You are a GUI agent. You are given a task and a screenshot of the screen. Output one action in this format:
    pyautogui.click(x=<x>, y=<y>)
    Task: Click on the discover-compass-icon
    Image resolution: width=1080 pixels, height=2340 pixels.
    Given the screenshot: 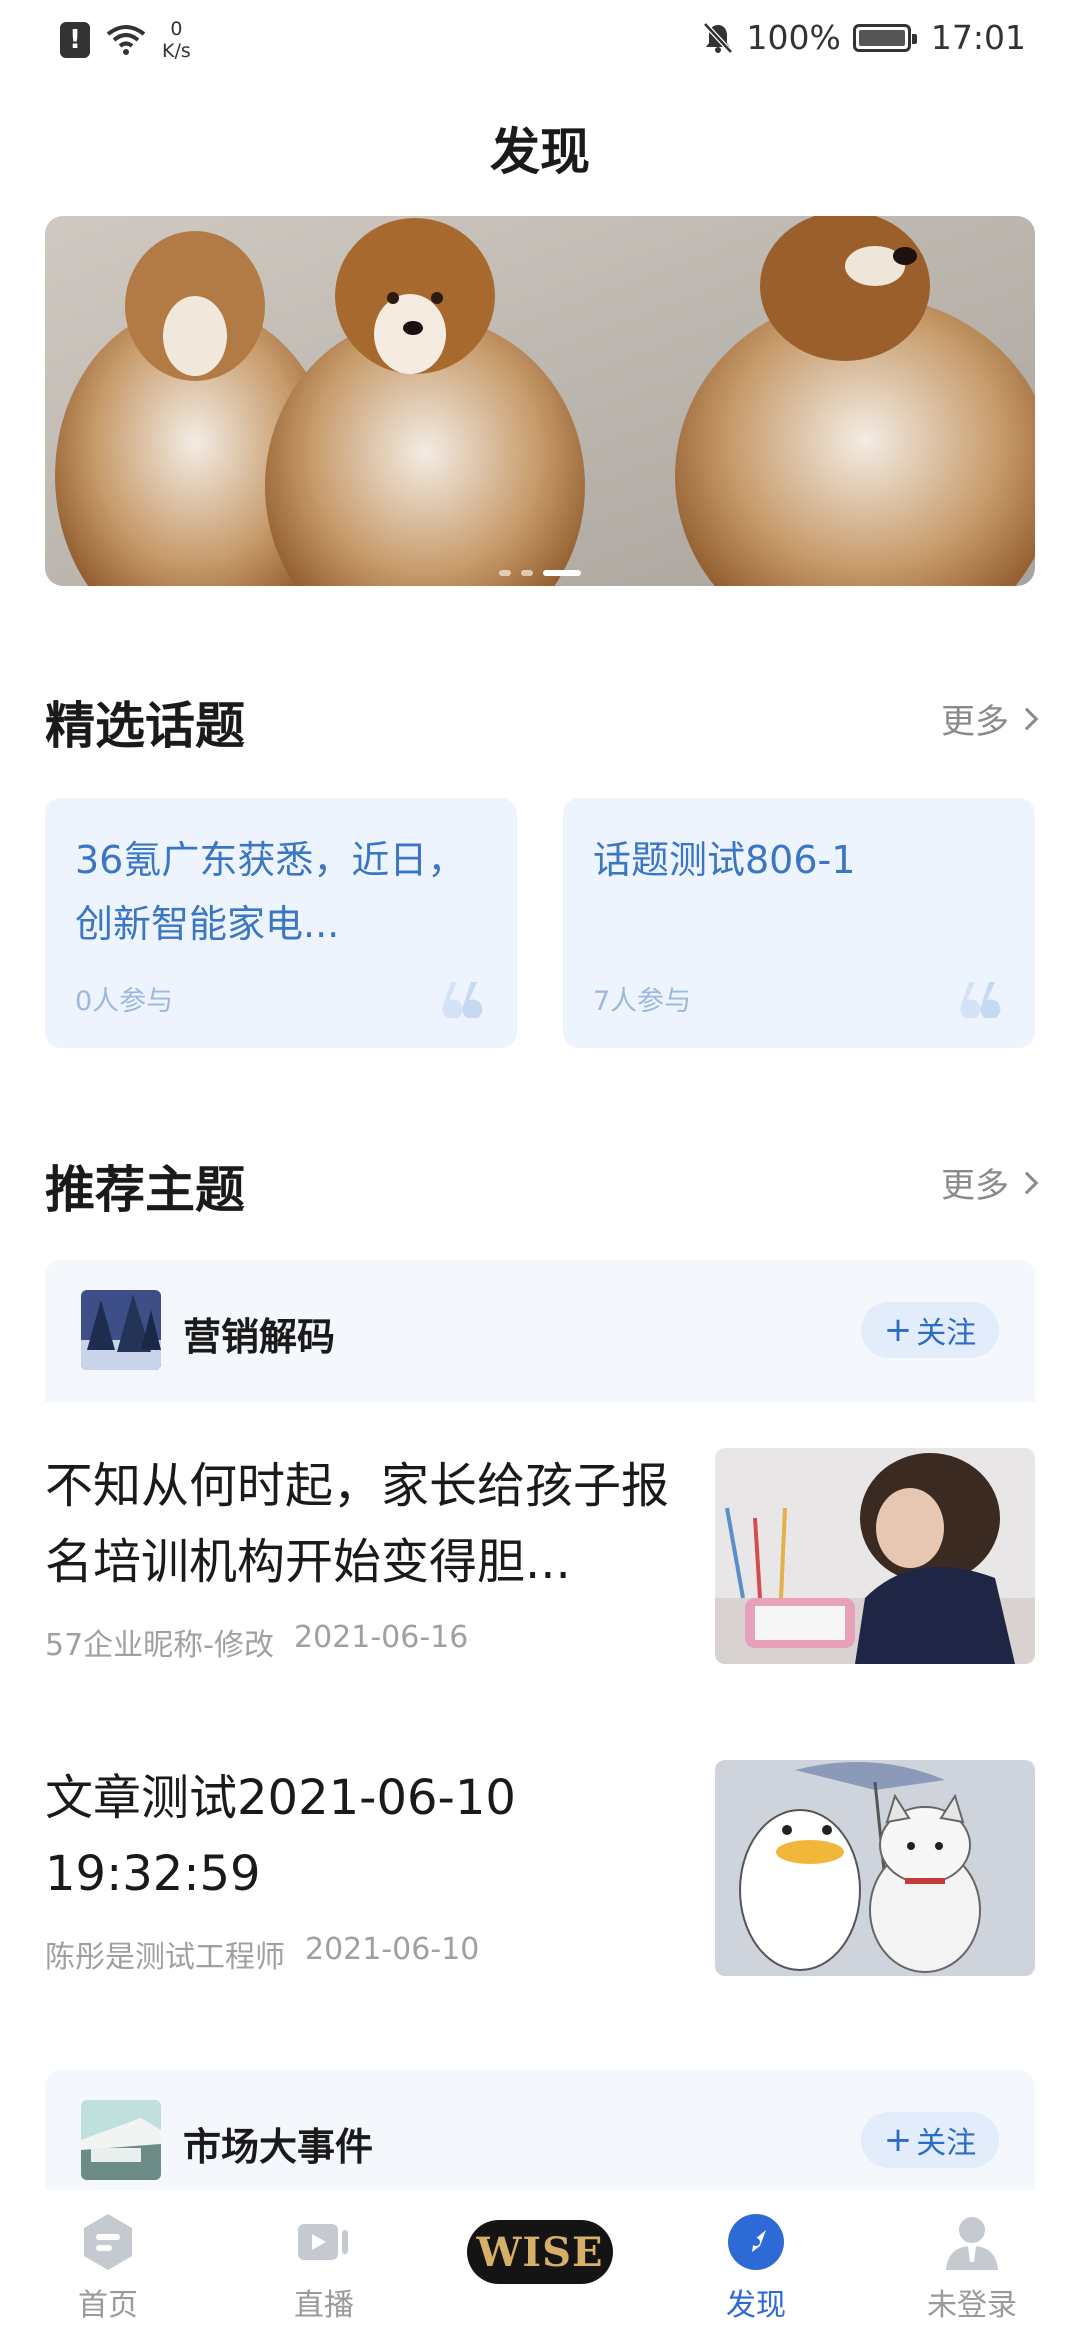 What is the action you would take?
    pyautogui.click(x=756, y=2242)
    